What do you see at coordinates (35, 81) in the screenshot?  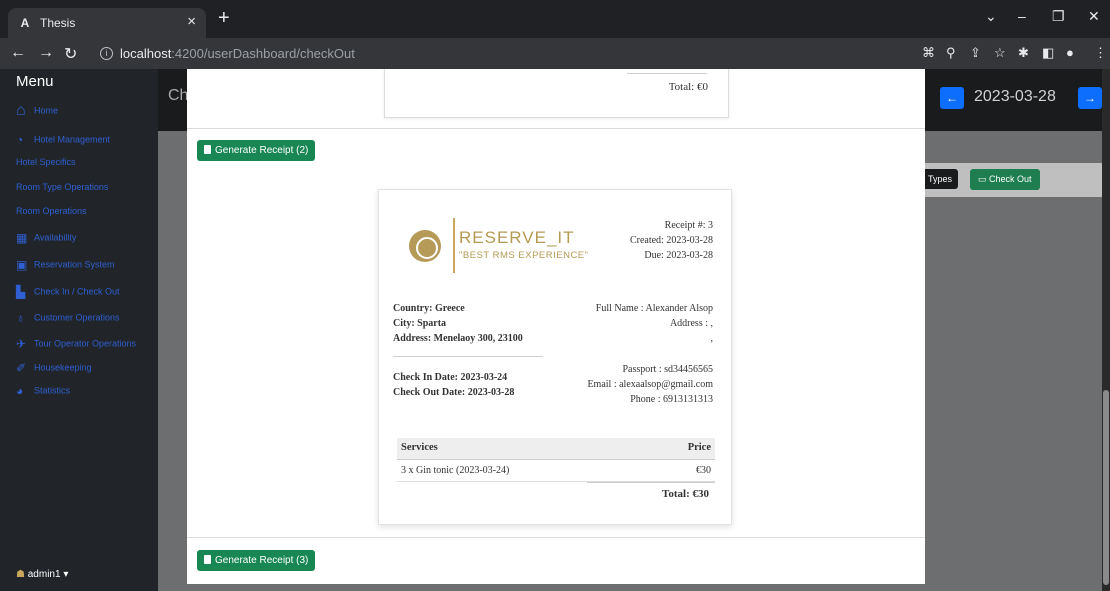 I see `sidebar-title: Menu` at bounding box center [35, 81].